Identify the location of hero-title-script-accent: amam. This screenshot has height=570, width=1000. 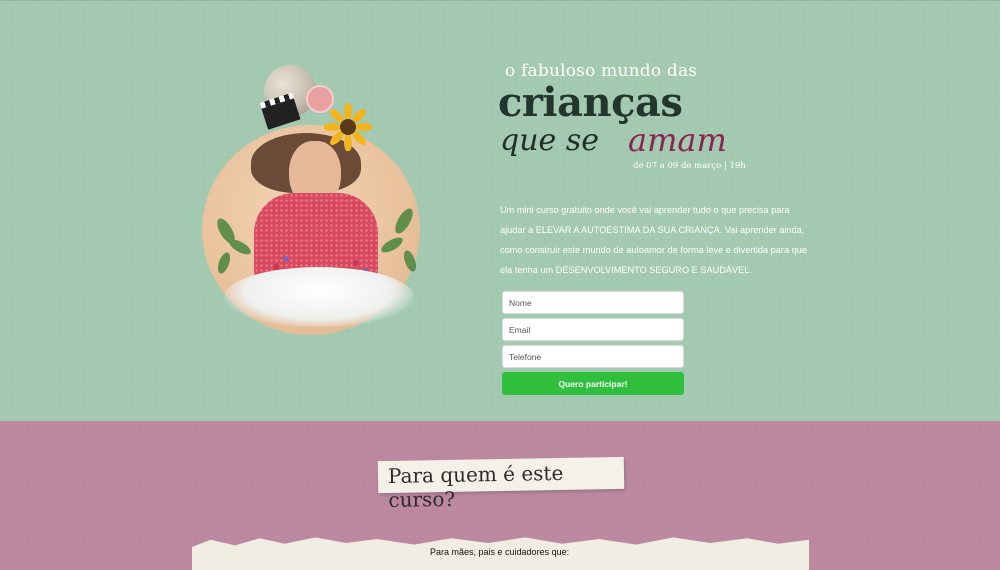
(677, 140).